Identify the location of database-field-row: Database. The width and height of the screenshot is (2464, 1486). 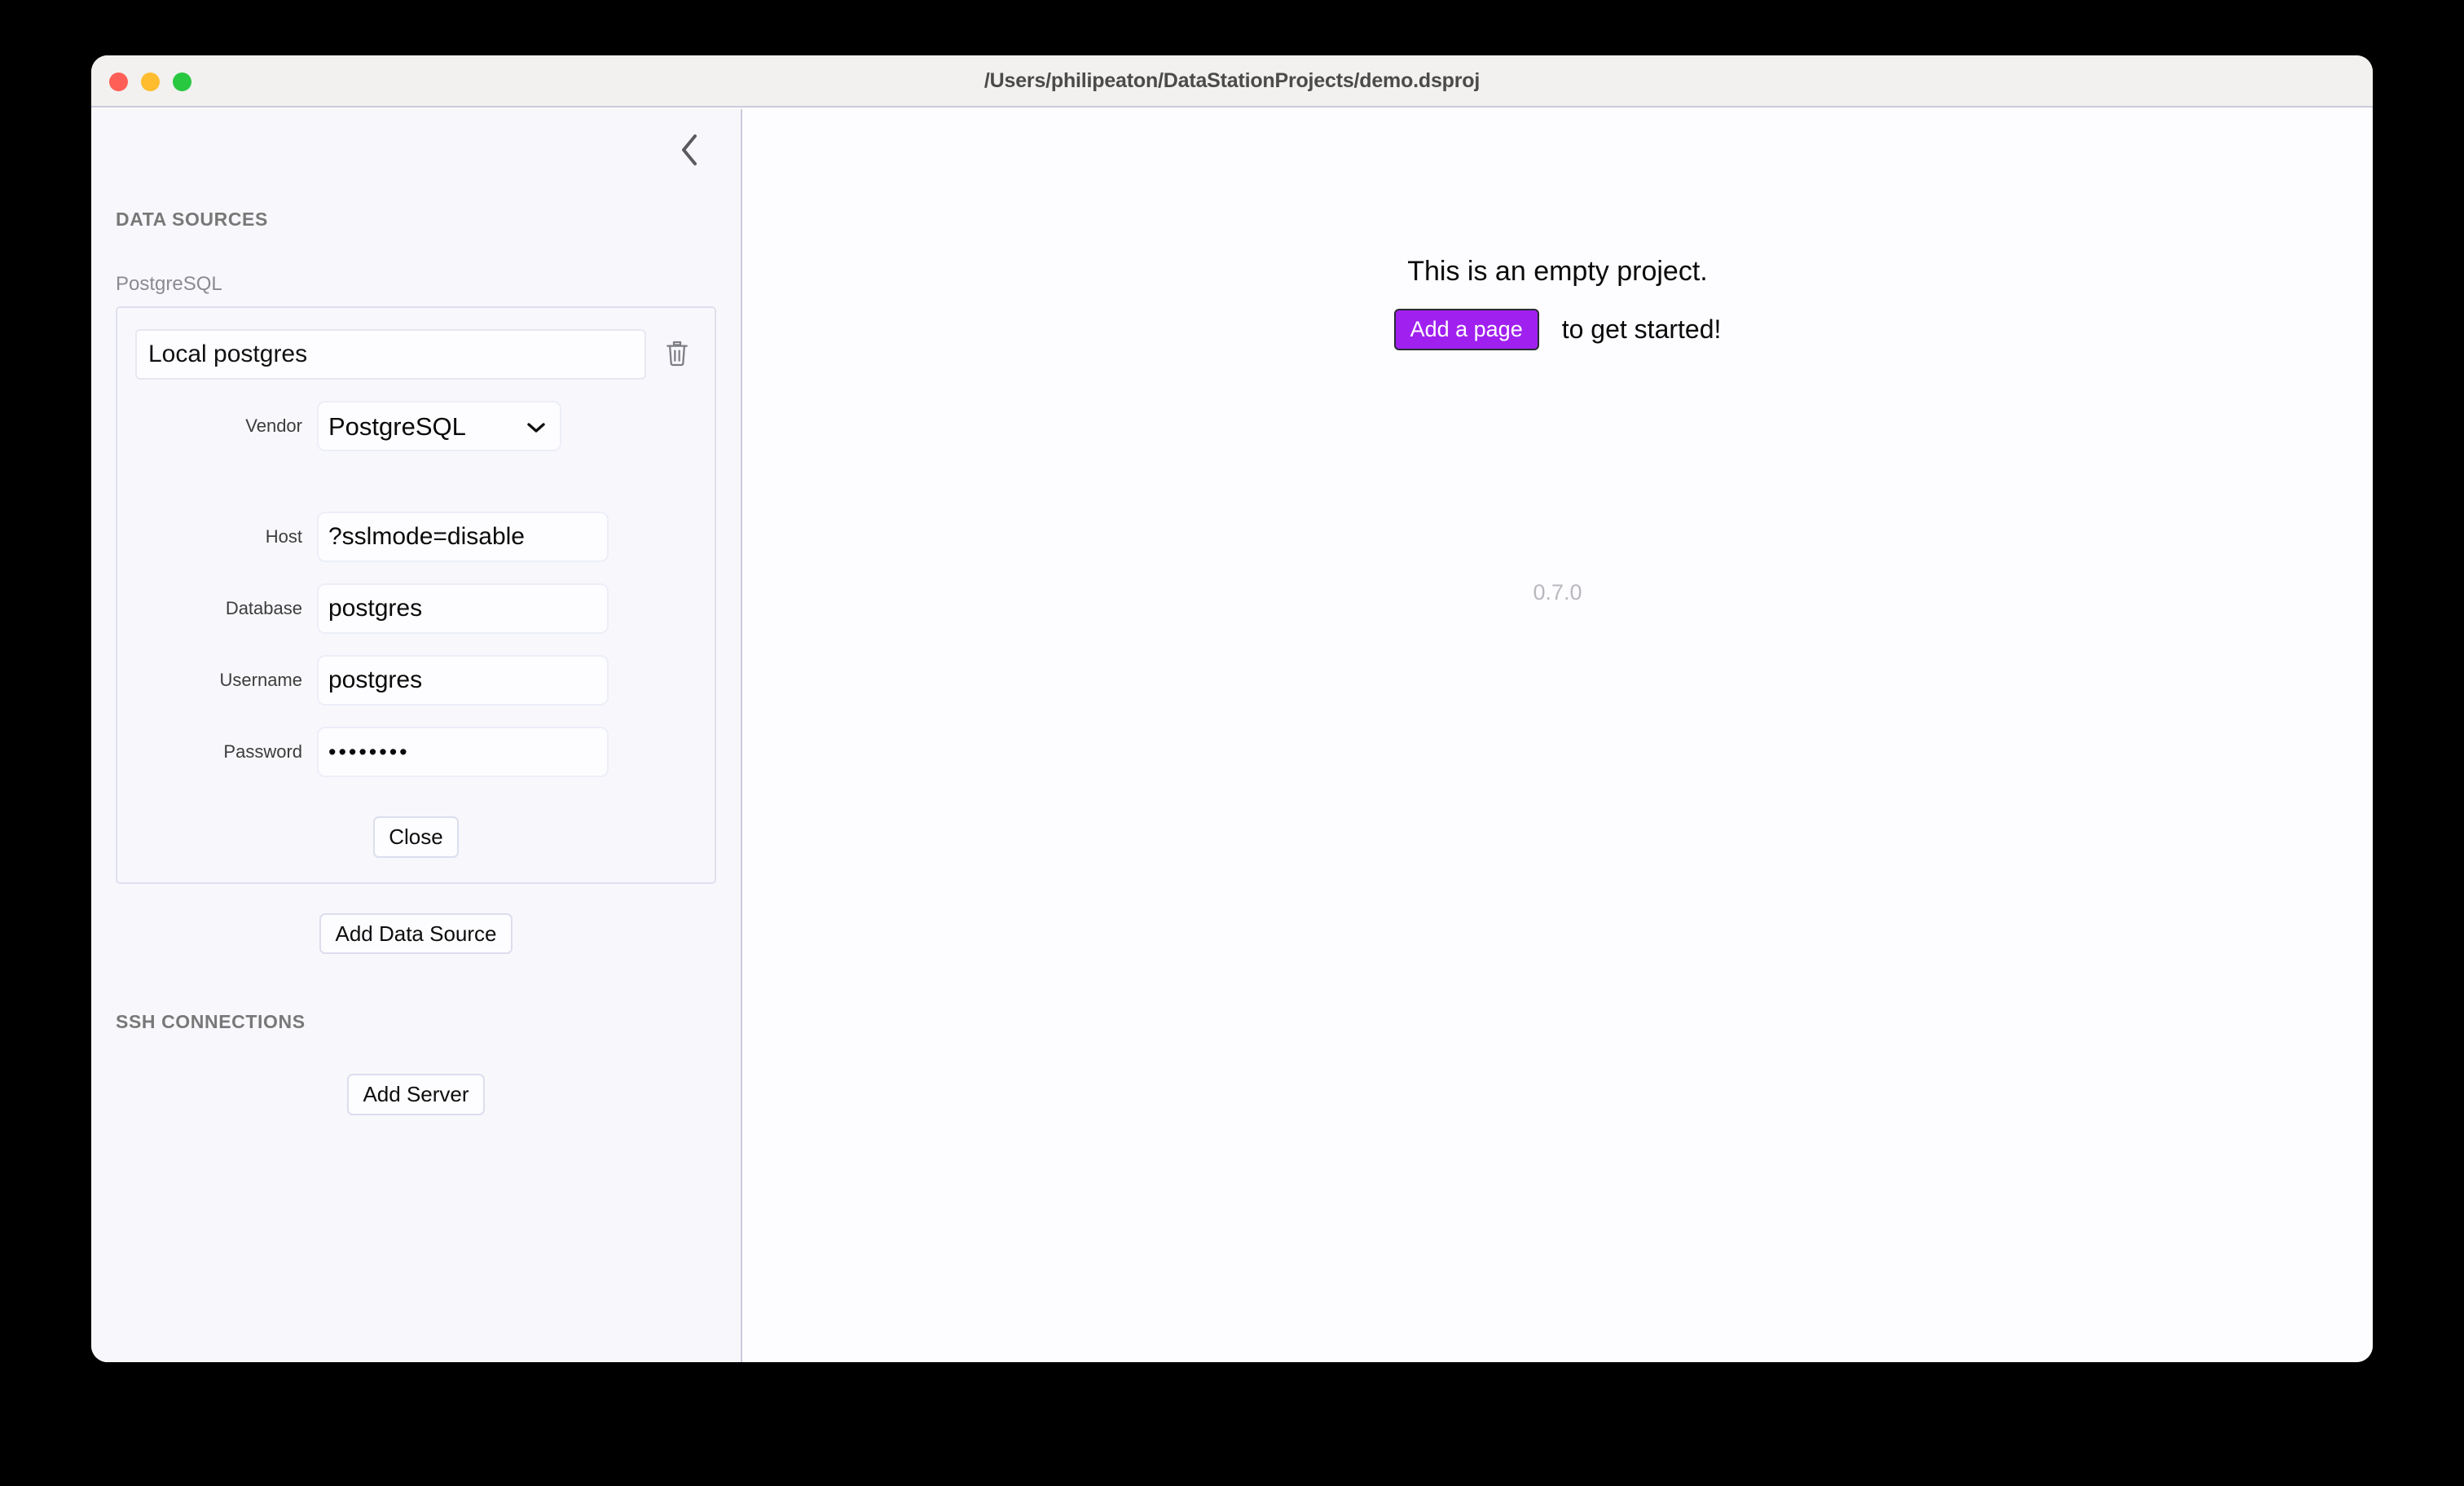
(416, 608).